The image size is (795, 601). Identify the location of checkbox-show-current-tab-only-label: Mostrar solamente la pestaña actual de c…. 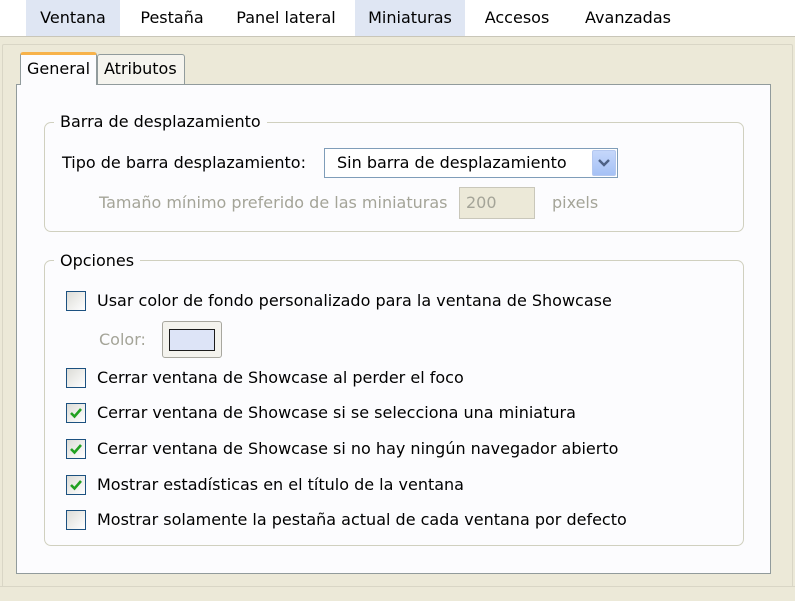
(362, 520).